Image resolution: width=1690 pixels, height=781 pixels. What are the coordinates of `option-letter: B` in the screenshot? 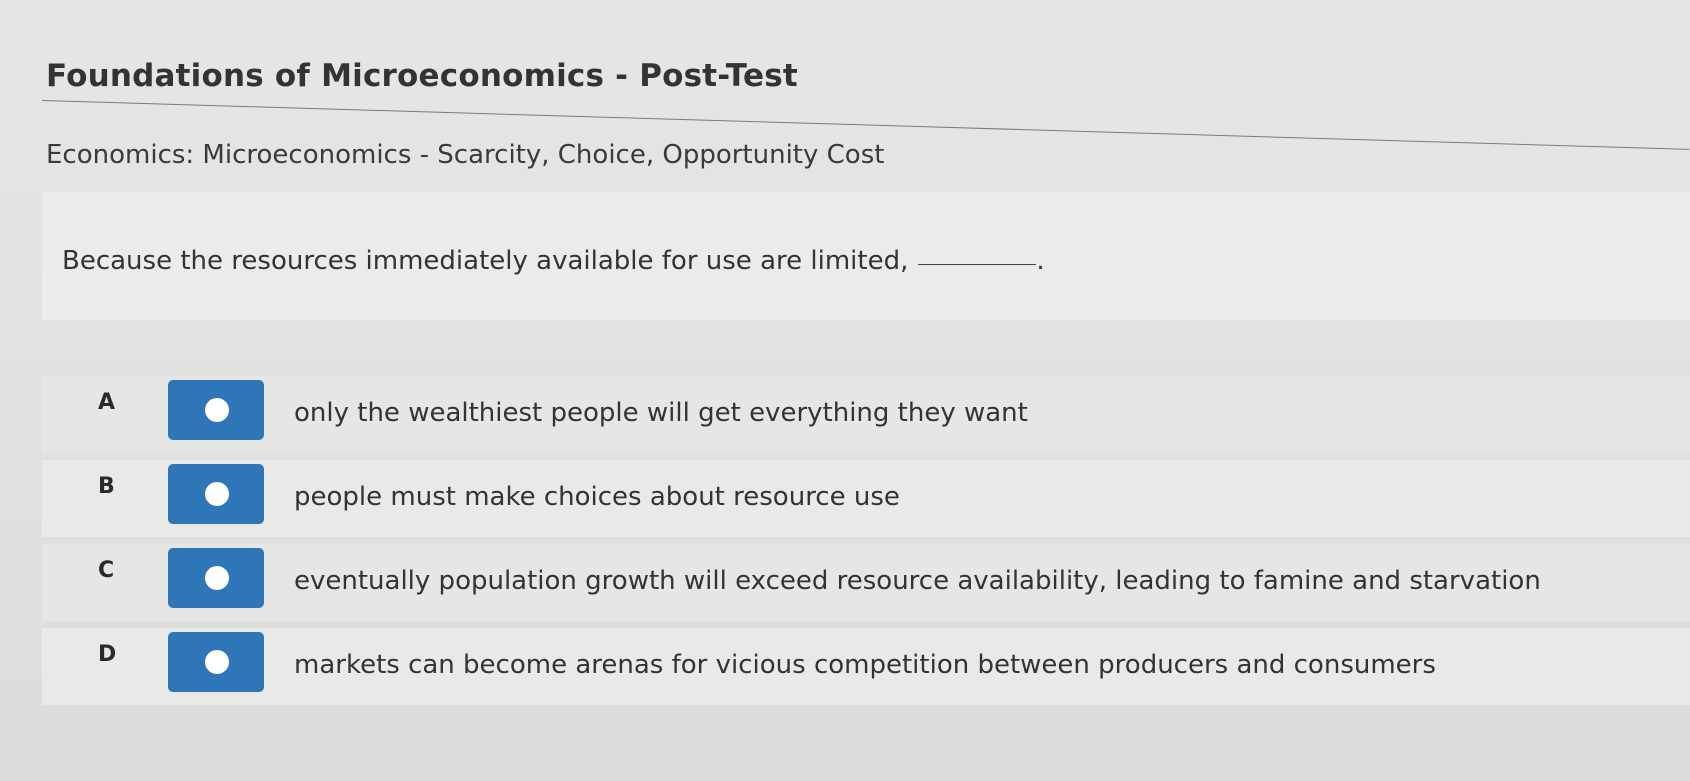 It's located at (106, 486).